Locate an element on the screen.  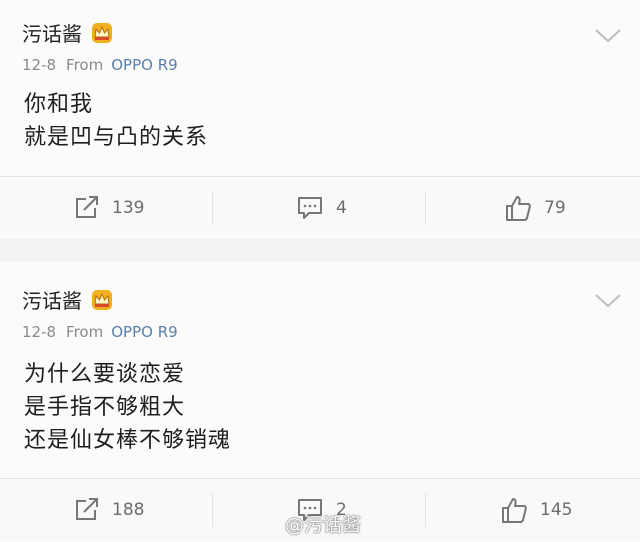
post-line: 为什么要谈恋爱 is located at coordinates (105, 374).